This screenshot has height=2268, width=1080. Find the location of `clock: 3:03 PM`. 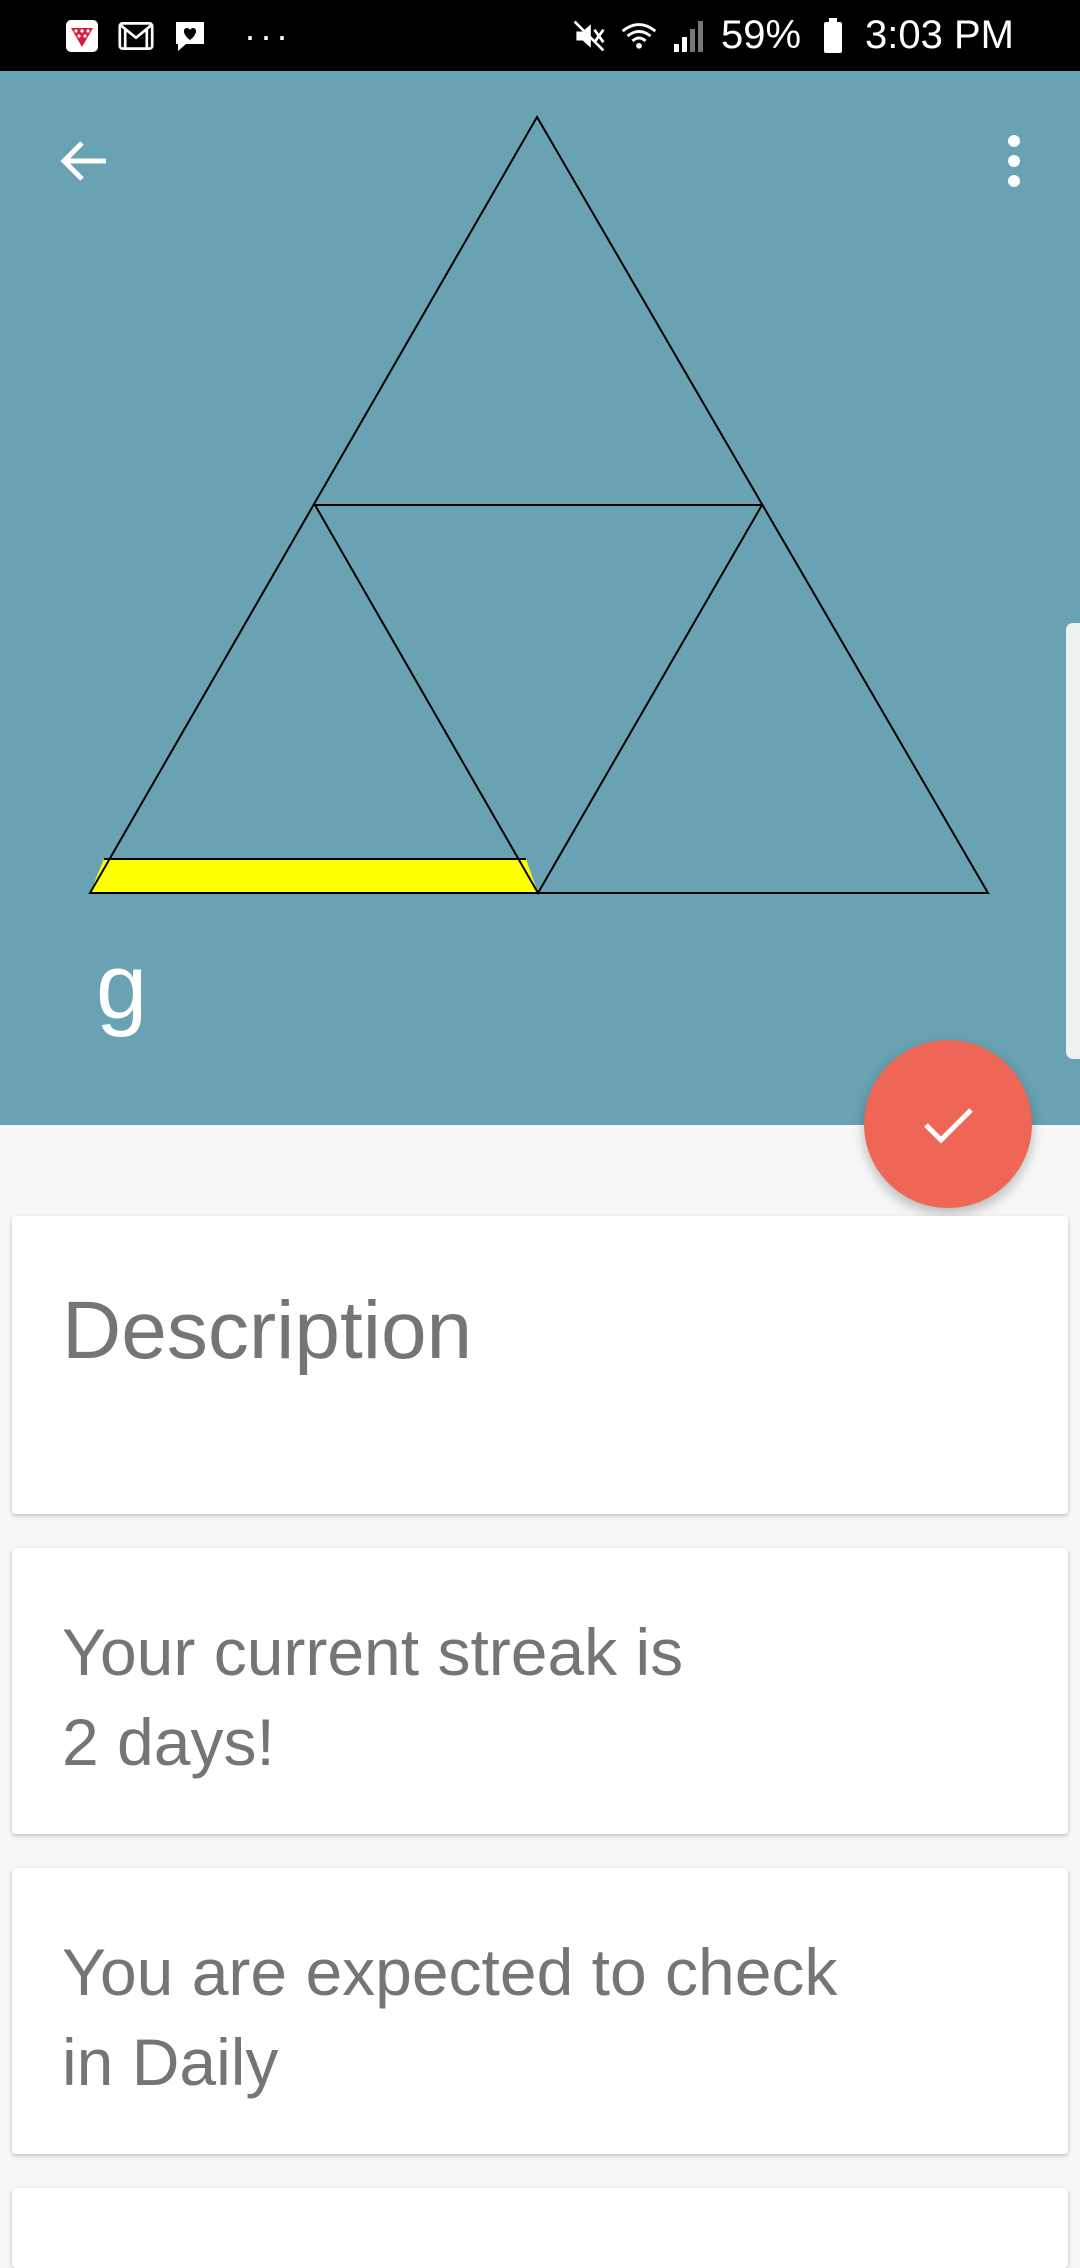

clock: 3:03 PM is located at coordinates (939, 35).